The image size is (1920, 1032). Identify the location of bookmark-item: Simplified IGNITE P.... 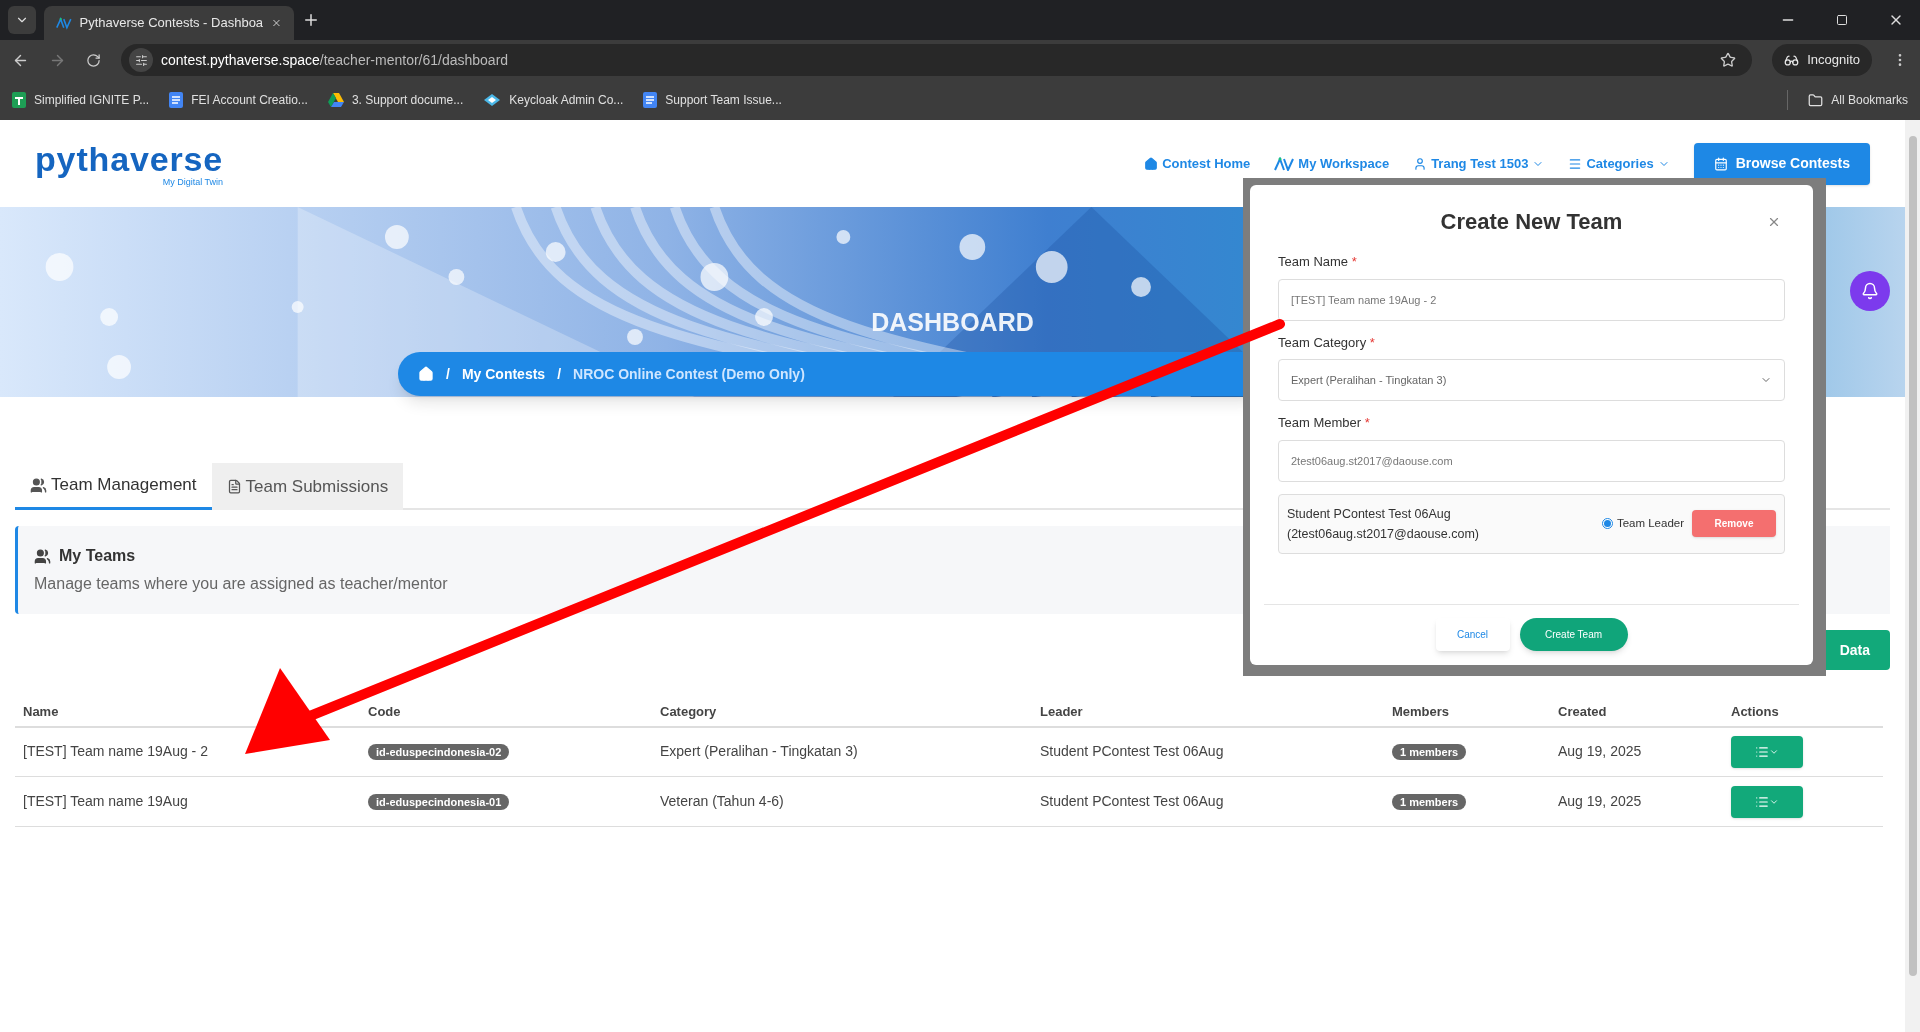
(81, 100).